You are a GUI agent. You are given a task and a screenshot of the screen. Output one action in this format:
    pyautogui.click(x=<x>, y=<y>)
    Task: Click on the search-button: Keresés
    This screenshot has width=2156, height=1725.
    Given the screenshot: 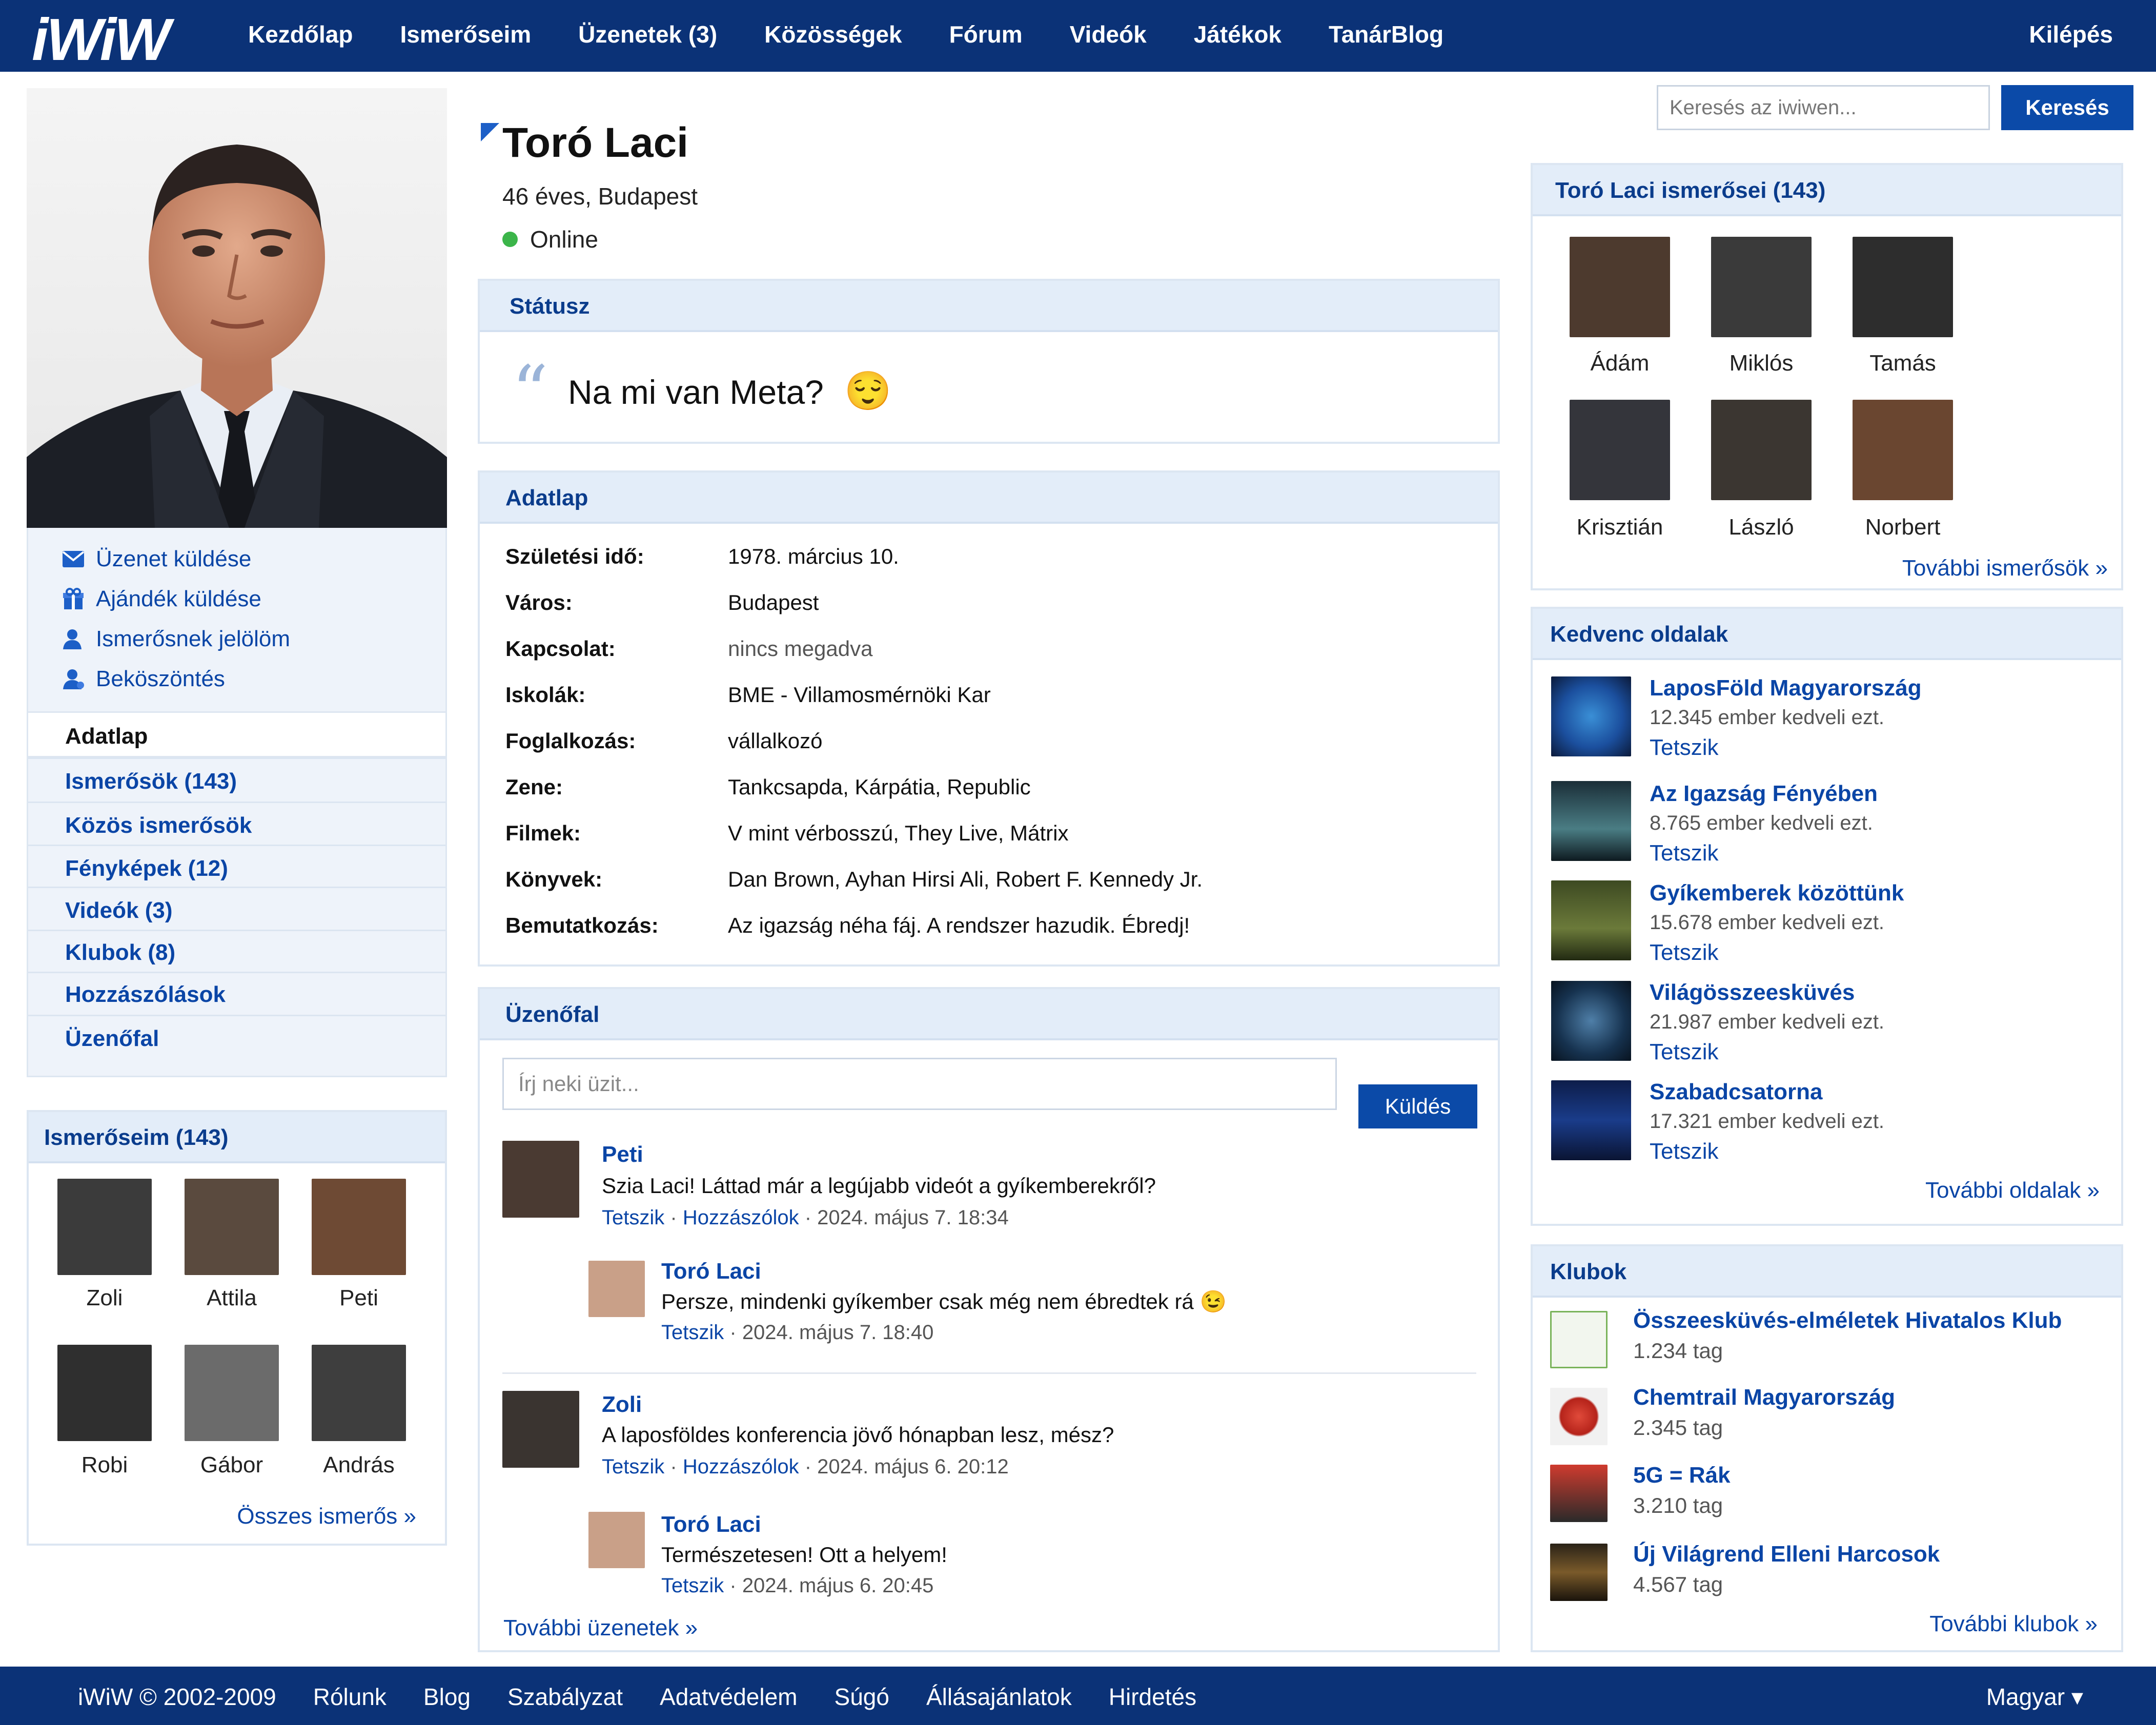 What is the action you would take?
    pyautogui.click(x=2067, y=107)
    